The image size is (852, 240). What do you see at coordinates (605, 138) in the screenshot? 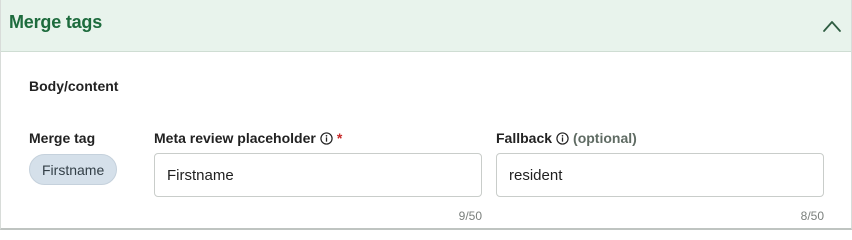
I see `optional-text: (optional)` at bounding box center [605, 138].